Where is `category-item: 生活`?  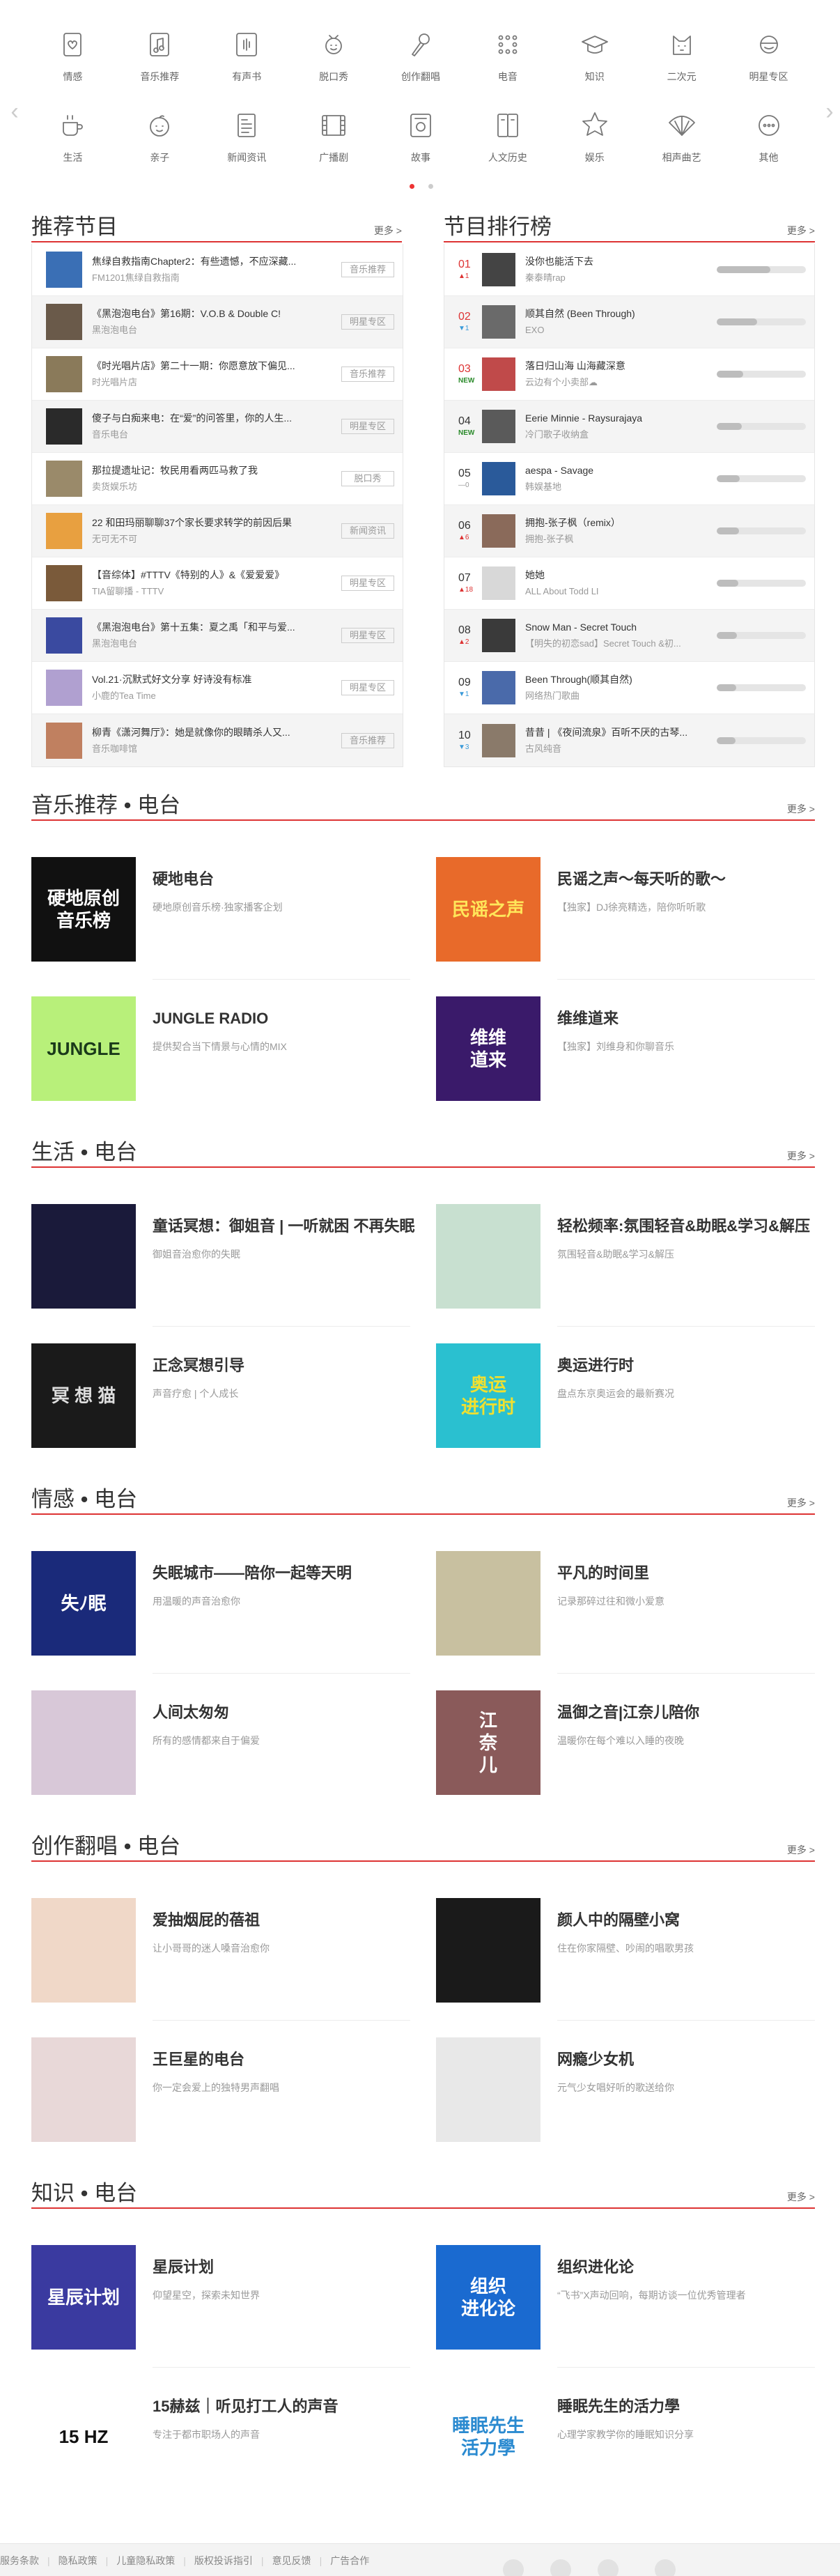 category-item: 生活 is located at coordinates (72, 135).